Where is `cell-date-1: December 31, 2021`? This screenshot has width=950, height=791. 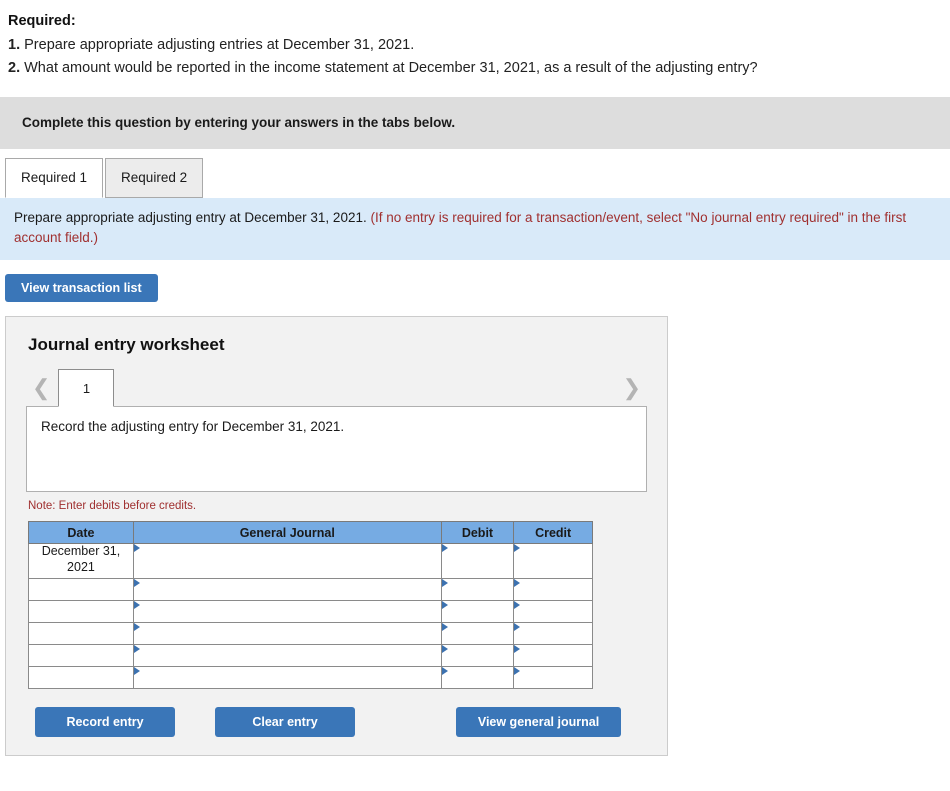
cell-date-1: December 31, 2021 is located at coordinates (81, 561).